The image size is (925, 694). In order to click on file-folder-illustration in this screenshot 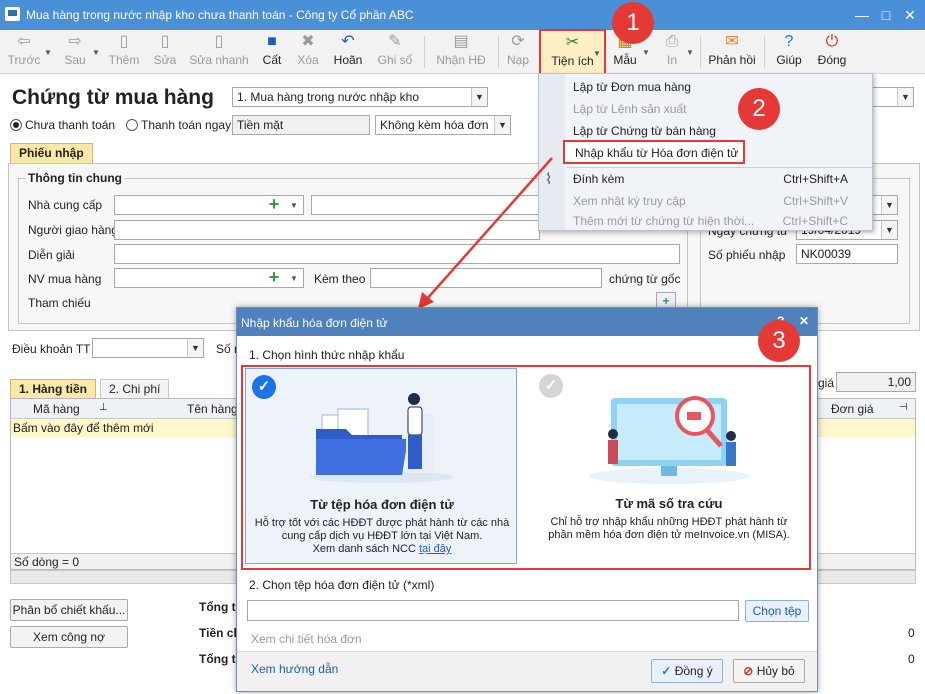, I will do `click(382, 438)`.